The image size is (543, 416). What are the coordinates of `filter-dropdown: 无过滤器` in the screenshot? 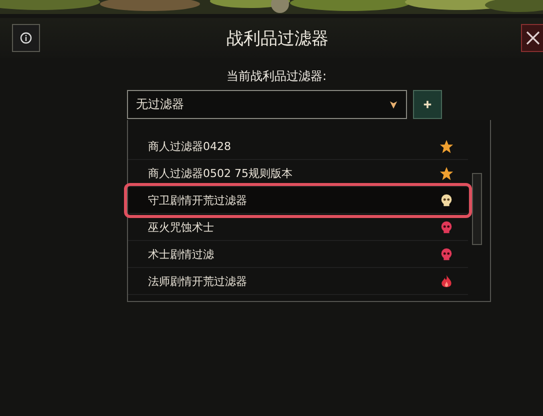 It's located at (267, 104).